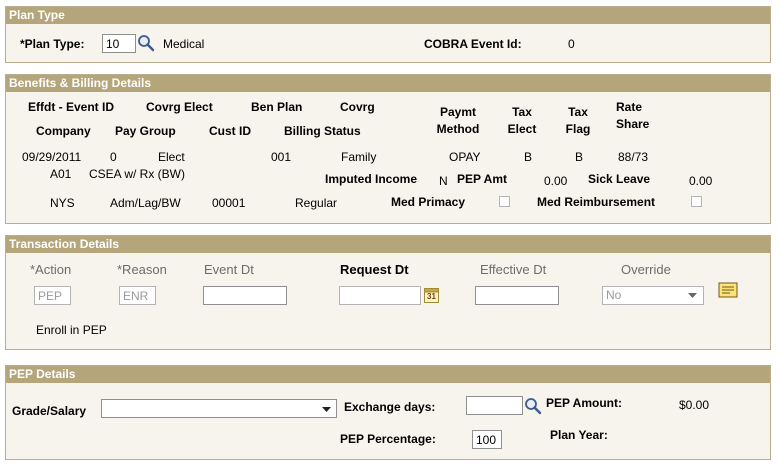  Describe the element at coordinates (374, 269) in the screenshot. I see `request-dt-label: Request Dt` at that location.